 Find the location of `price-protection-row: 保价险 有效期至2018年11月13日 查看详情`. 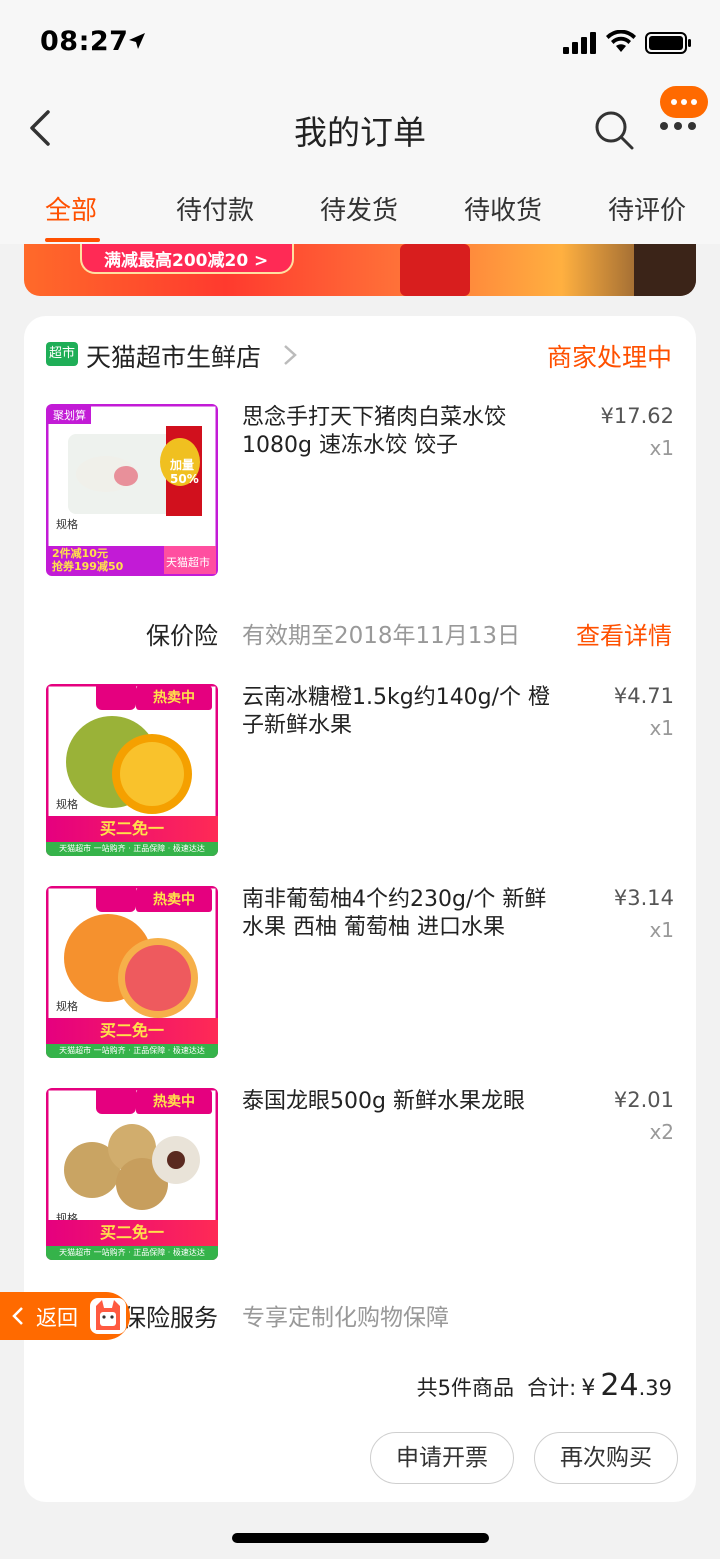

price-protection-row: 保价险 有效期至2018年11月13日 查看详情 is located at coordinates (360, 636).